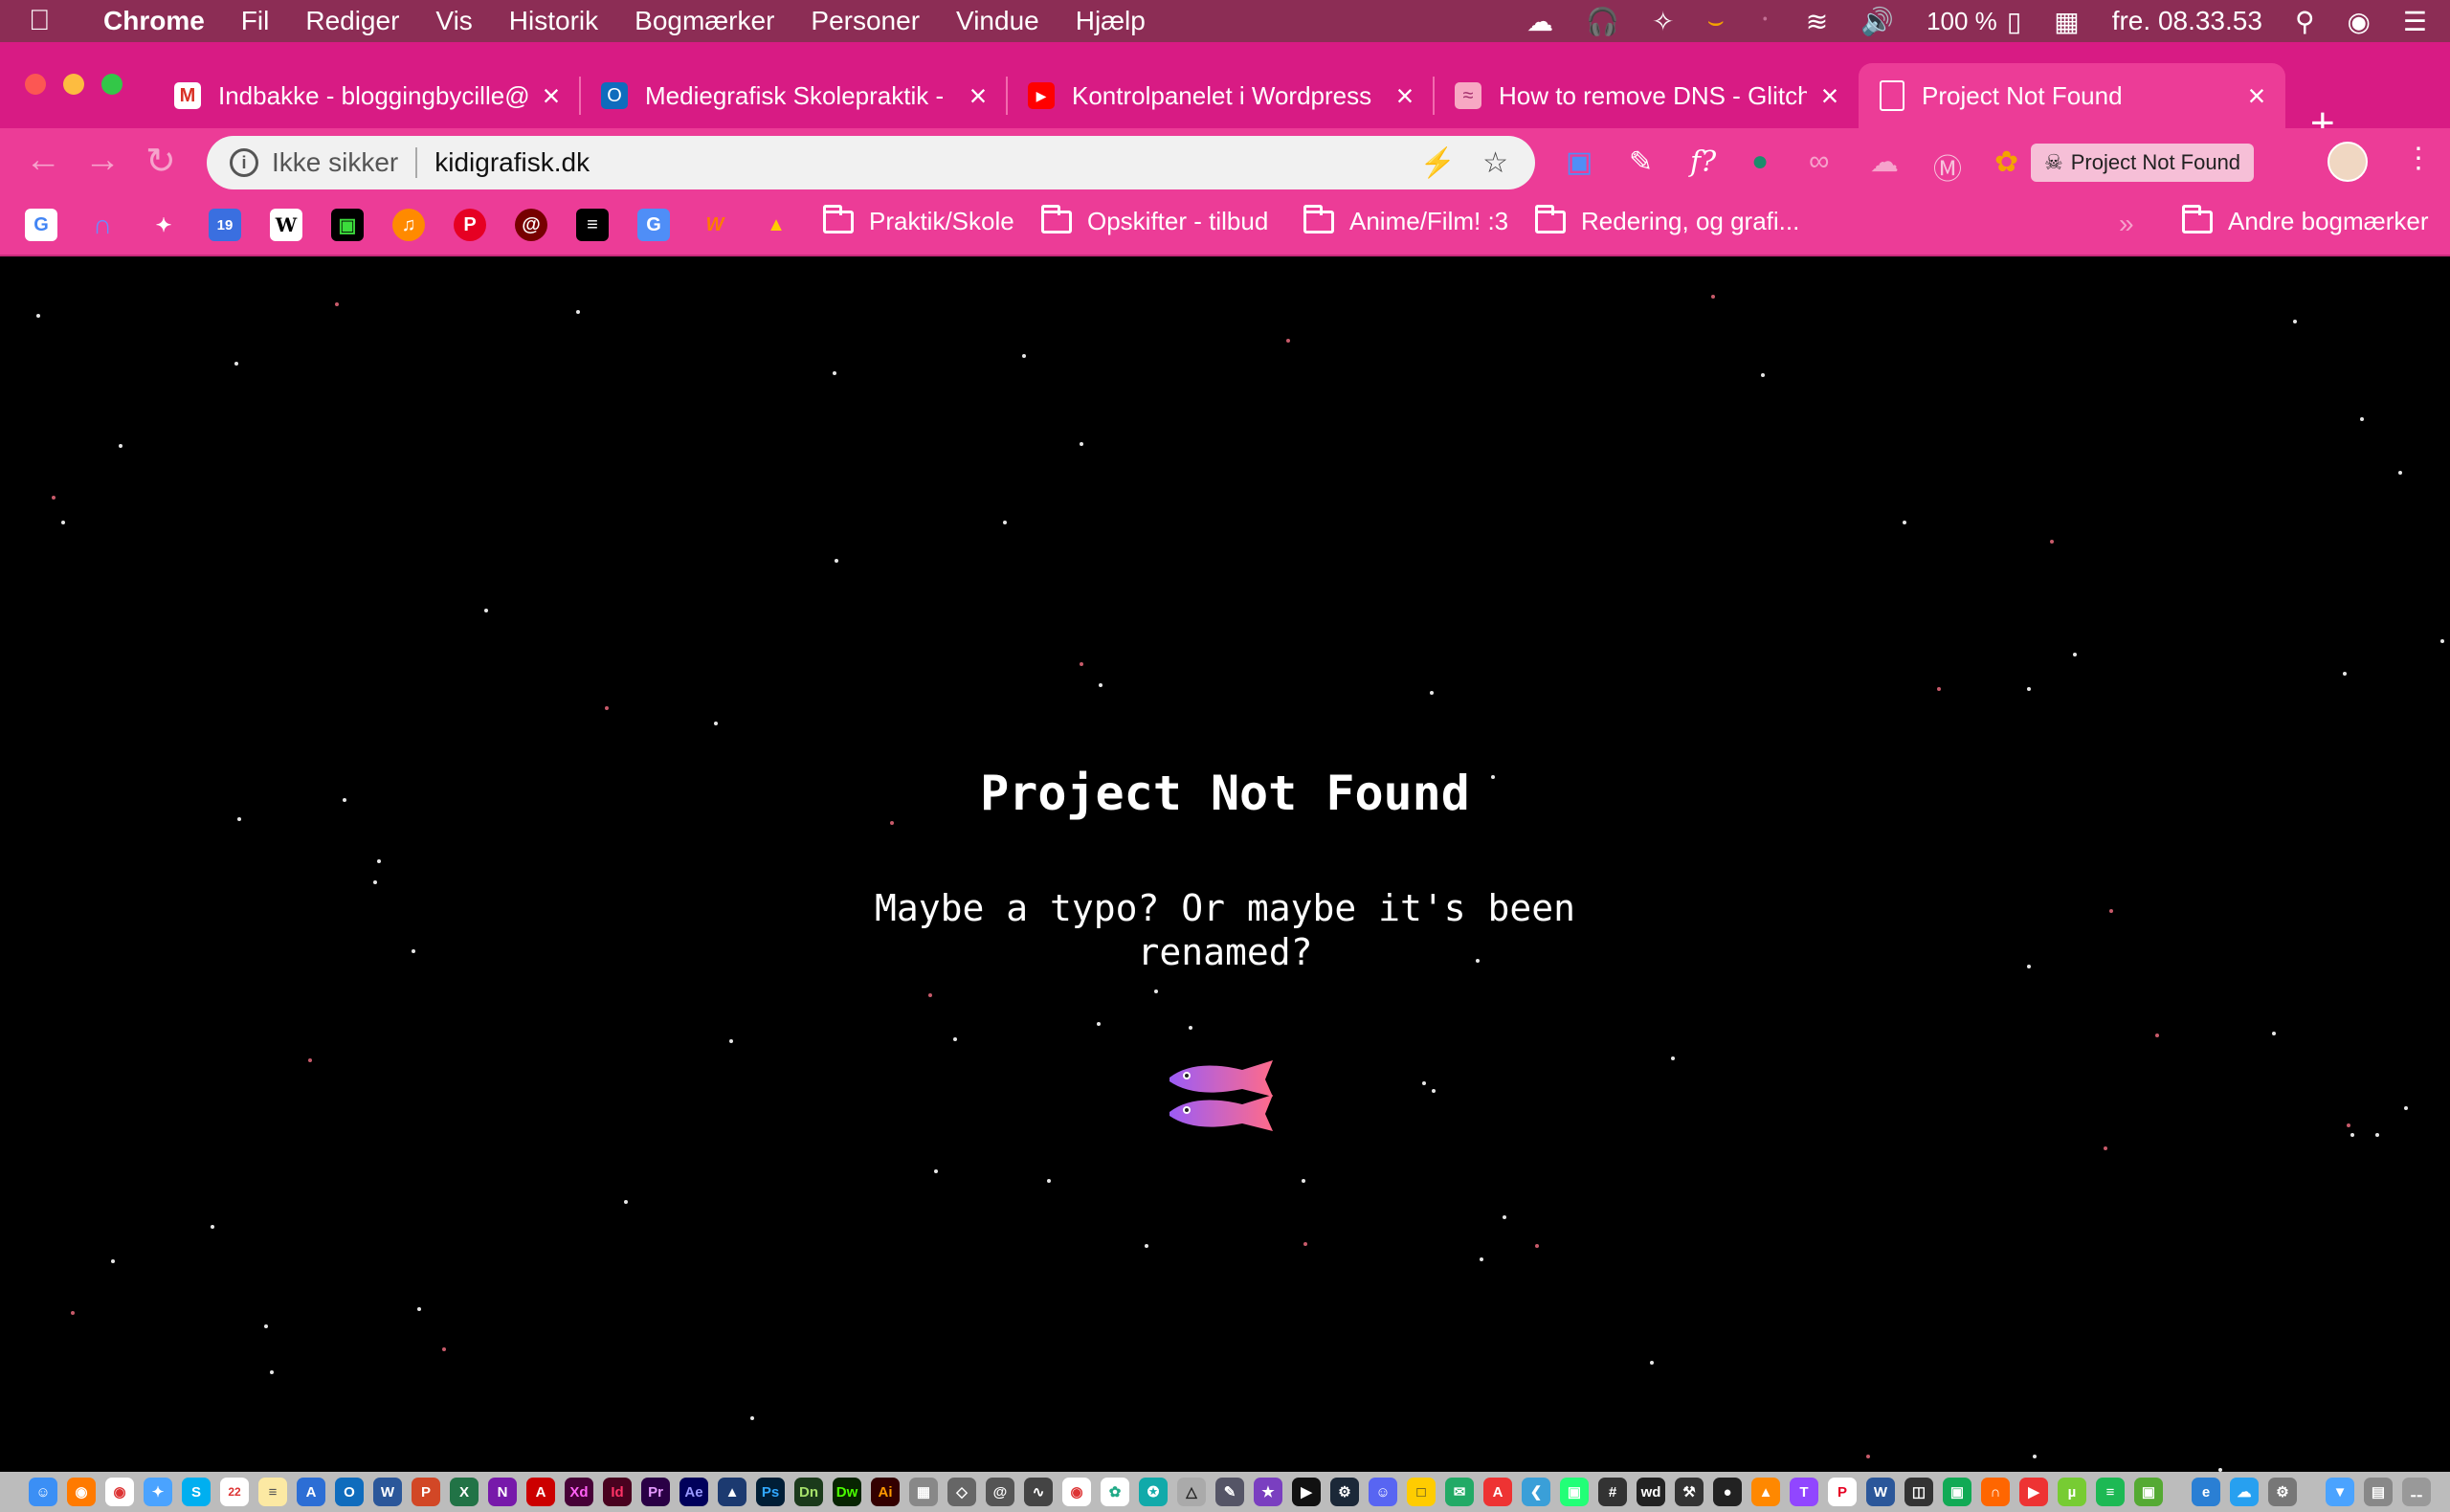 The image size is (2450, 1512). What do you see at coordinates (1229, 1492) in the screenshot?
I see `pen-icon: ✎` at bounding box center [1229, 1492].